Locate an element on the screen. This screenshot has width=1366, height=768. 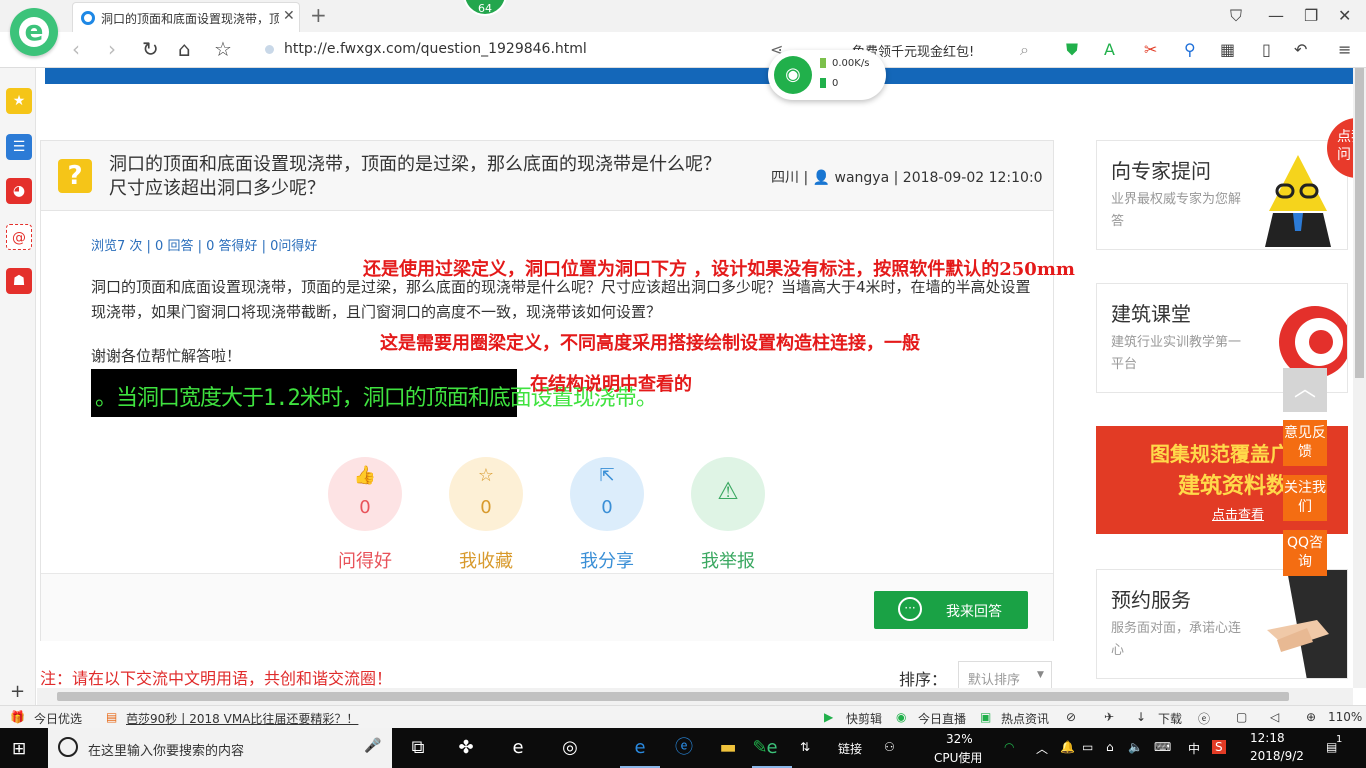
browser-logo-icon: e is located at coordinates (34, 32).